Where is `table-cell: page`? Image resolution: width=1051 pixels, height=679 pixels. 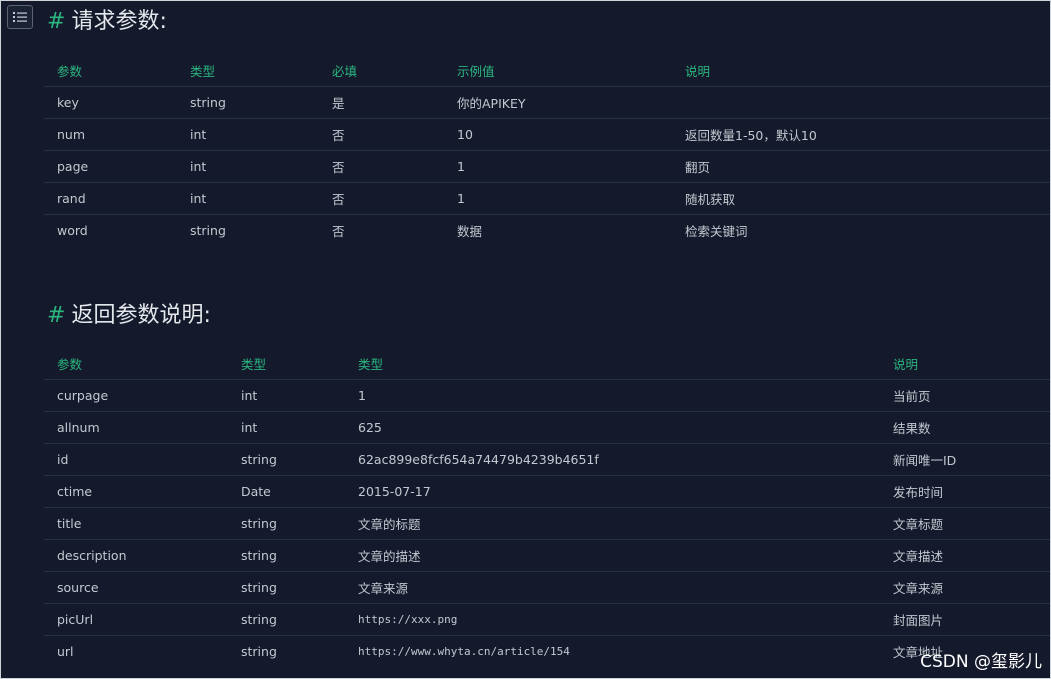
table-cell: page is located at coordinates (110, 166).